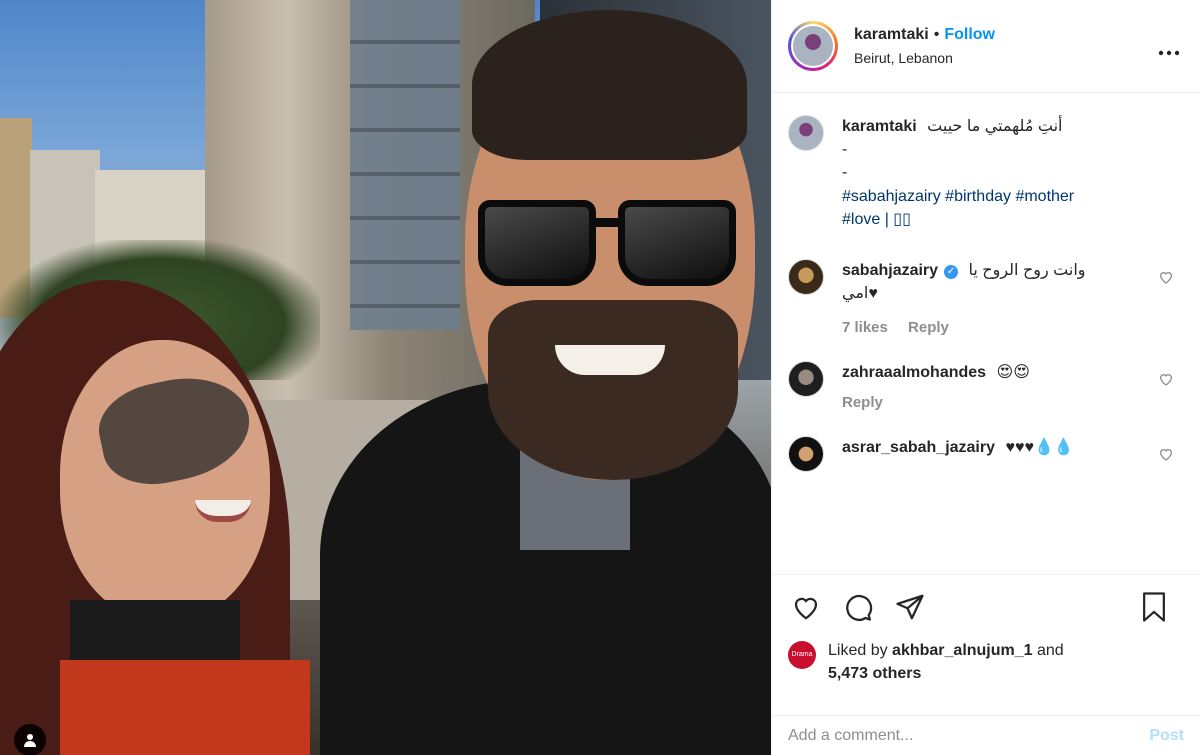  Describe the element at coordinates (969, 35) in the screenshot. I see `follow-button: Follow` at that location.